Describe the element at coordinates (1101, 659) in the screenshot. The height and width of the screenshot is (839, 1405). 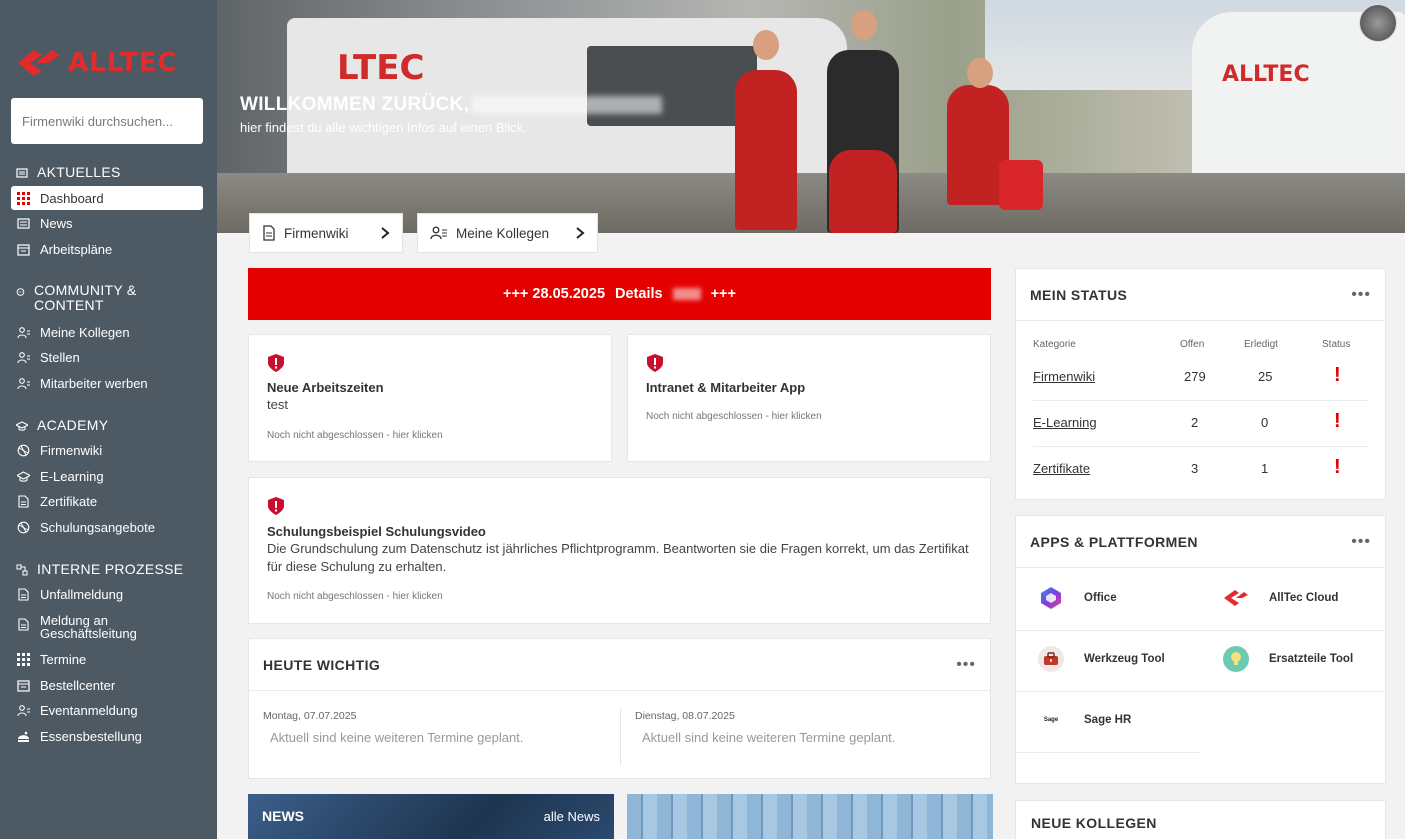
I see `app-werkzeug-tool: Werkzeug Tool` at that location.